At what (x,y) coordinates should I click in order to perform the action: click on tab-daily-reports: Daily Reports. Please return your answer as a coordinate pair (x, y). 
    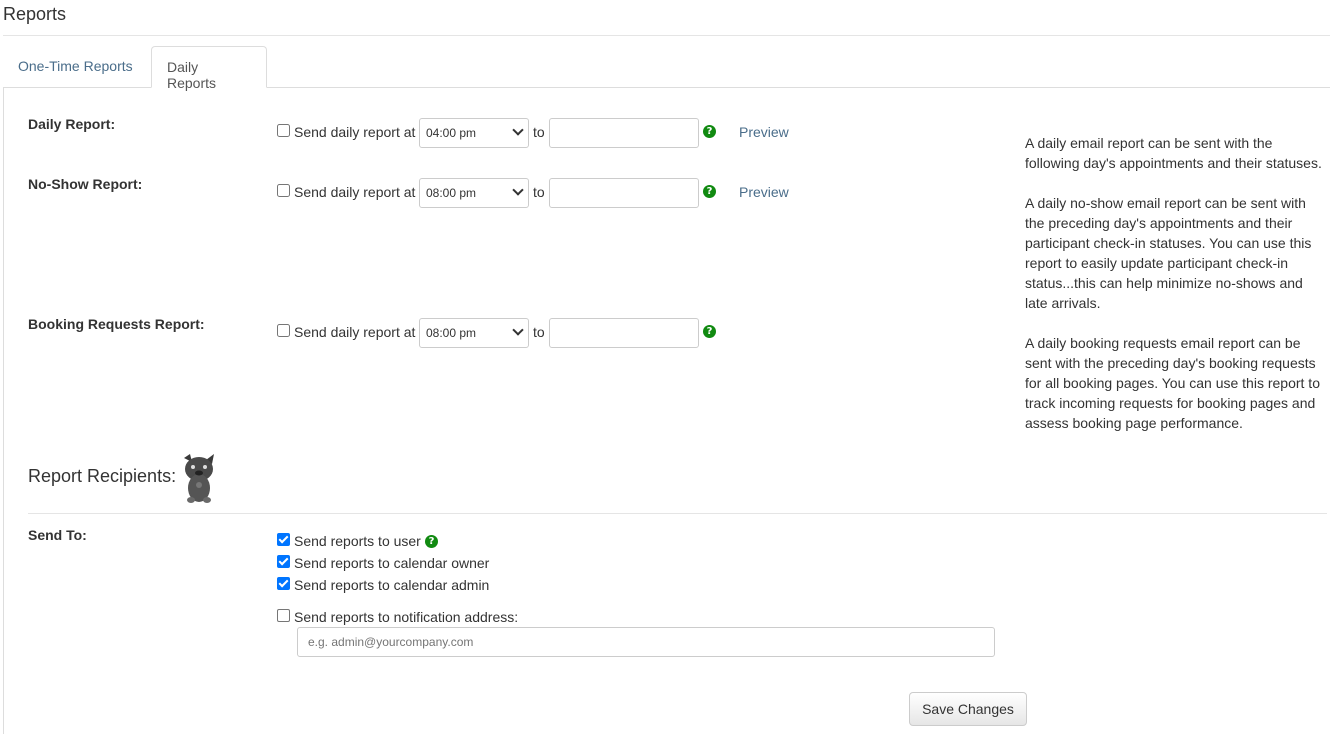
    Looking at the image, I should click on (209, 68).